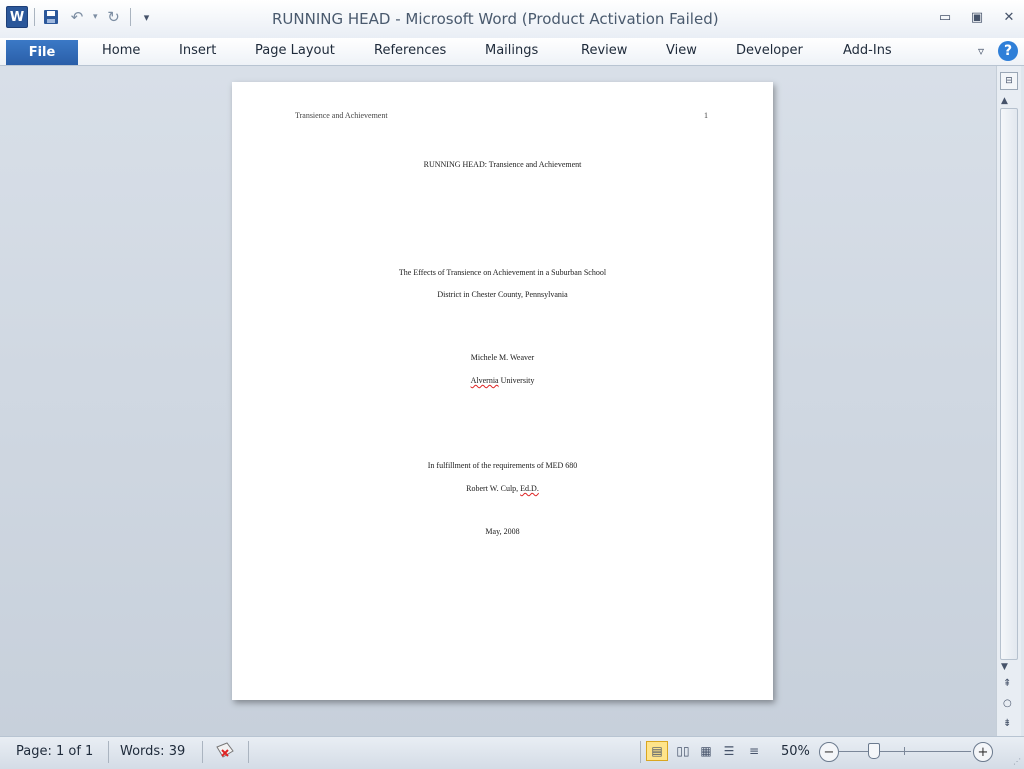 This screenshot has height=769, width=1024. What do you see at coordinates (706, 751) in the screenshot?
I see `web-layout-icon: ▦` at bounding box center [706, 751].